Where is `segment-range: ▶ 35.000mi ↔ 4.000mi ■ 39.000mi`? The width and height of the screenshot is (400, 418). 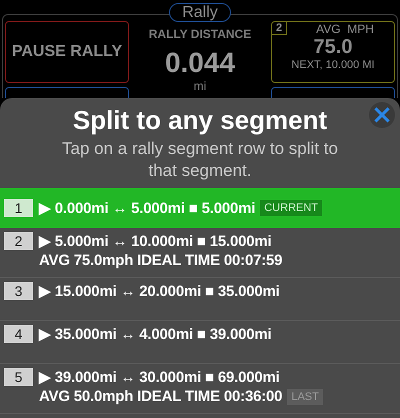
segment-range: ▶ 35.000mi ↔ 4.000mi ■ 39.000mi is located at coordinates (155, 334).